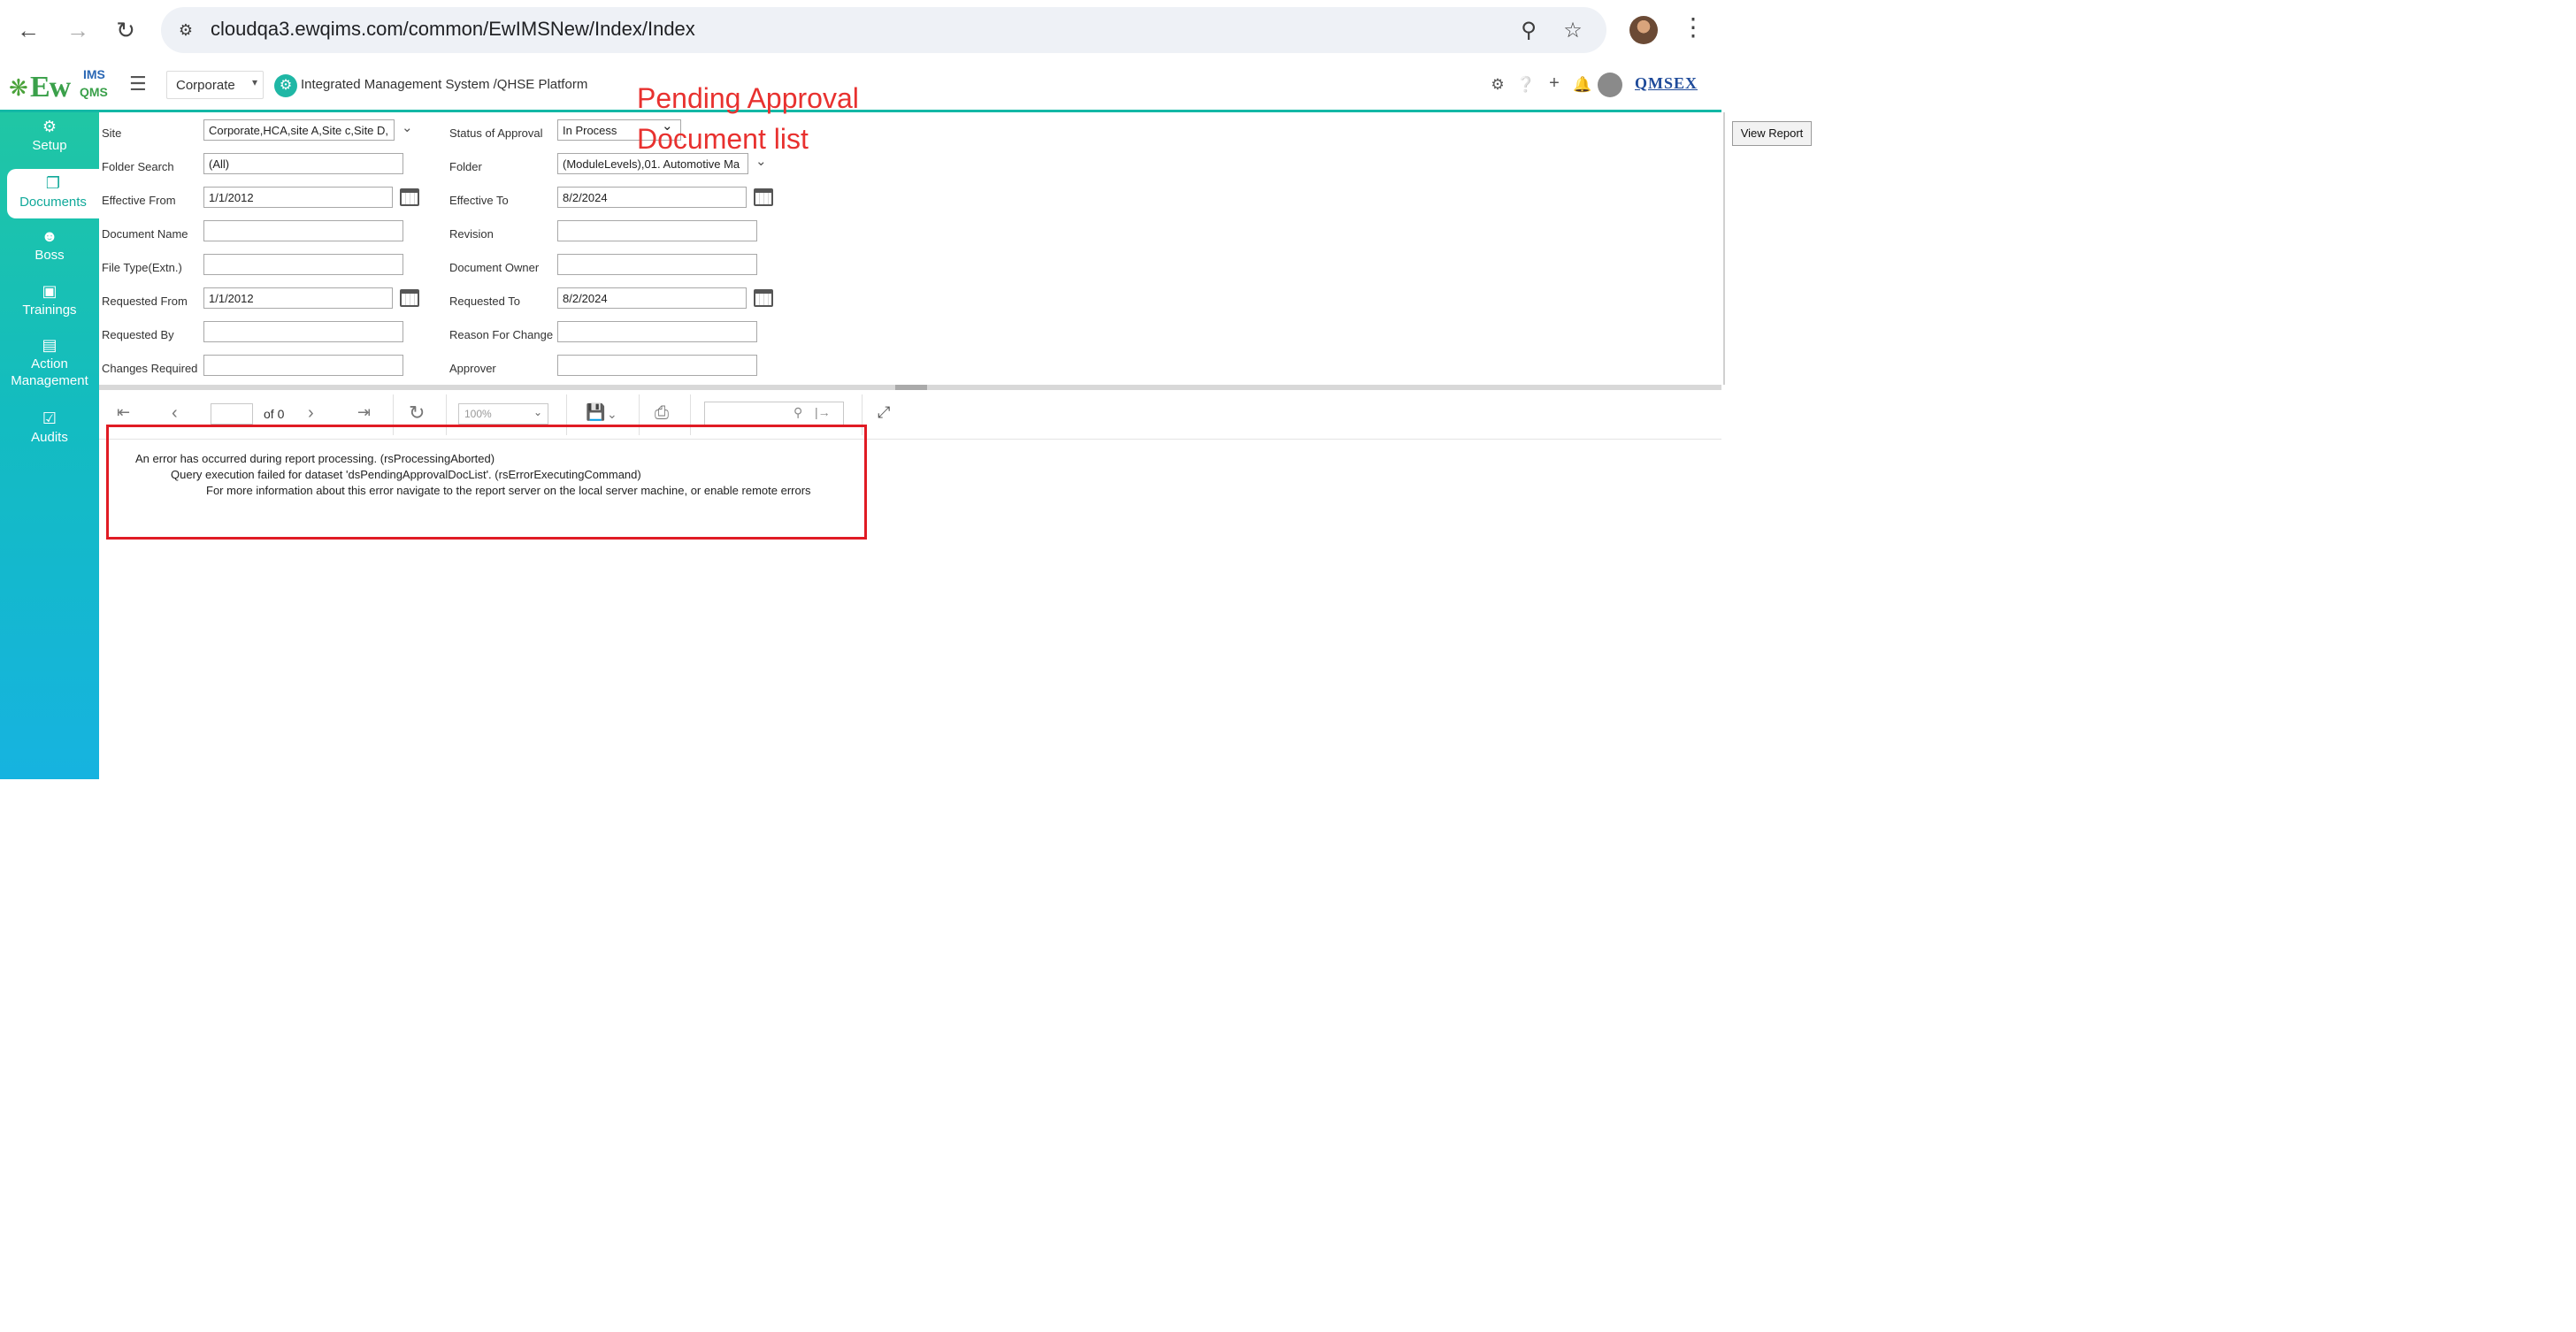  I want to click on user-avatar, so click(1610, 85).